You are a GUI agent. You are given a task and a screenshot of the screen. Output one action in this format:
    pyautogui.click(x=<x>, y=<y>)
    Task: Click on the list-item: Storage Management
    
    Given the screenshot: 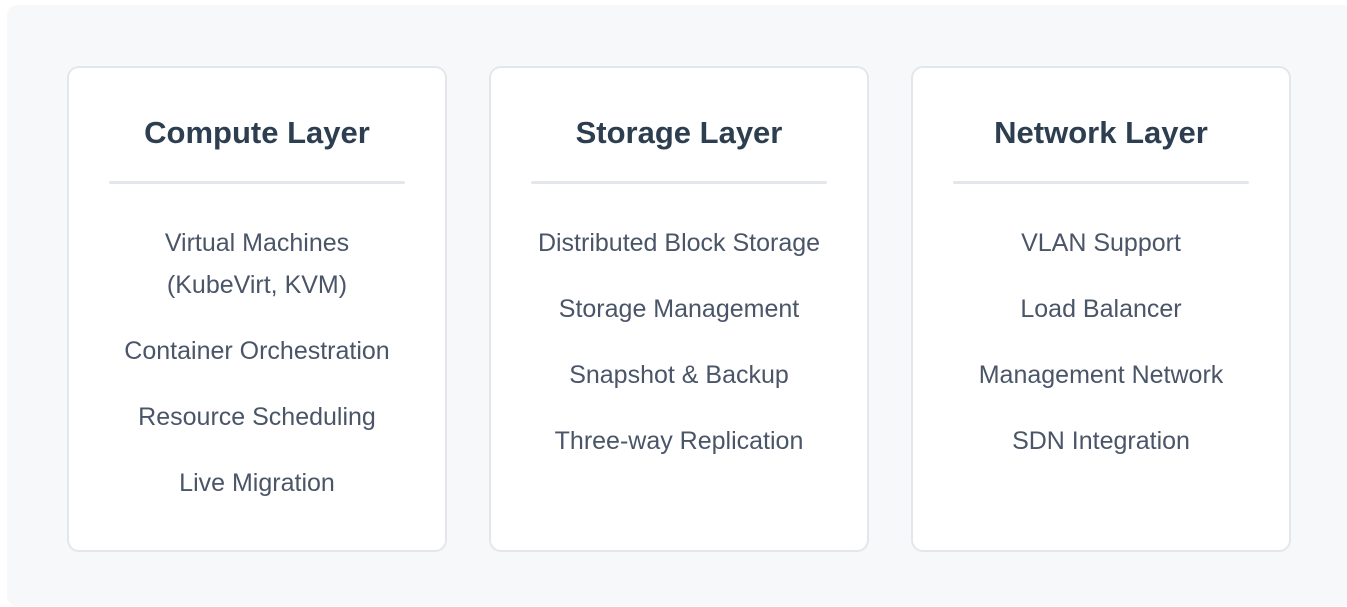 What is the action you would take?
    pyautogui.click(x=679, y=309)
    